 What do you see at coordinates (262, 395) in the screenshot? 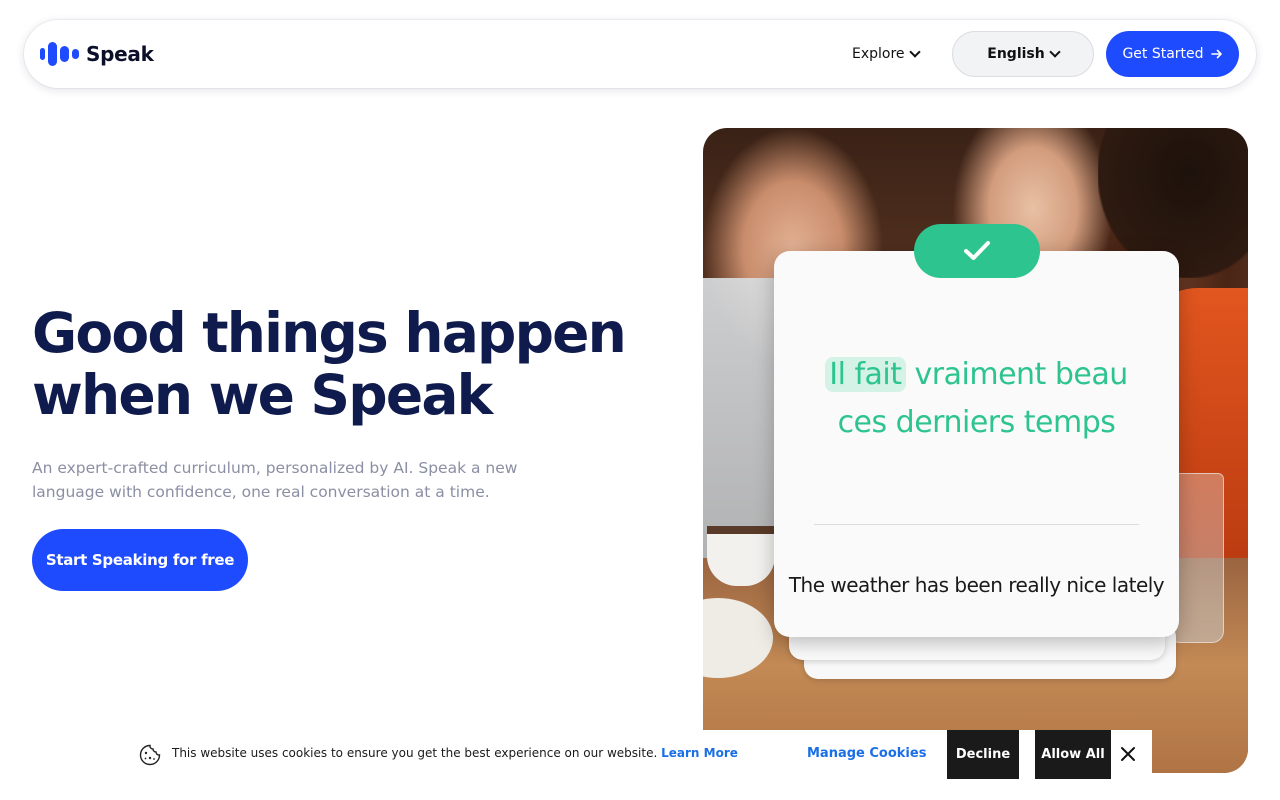
I see `hero-title-line-2: when we Speak` at bounding box center [262, 395].